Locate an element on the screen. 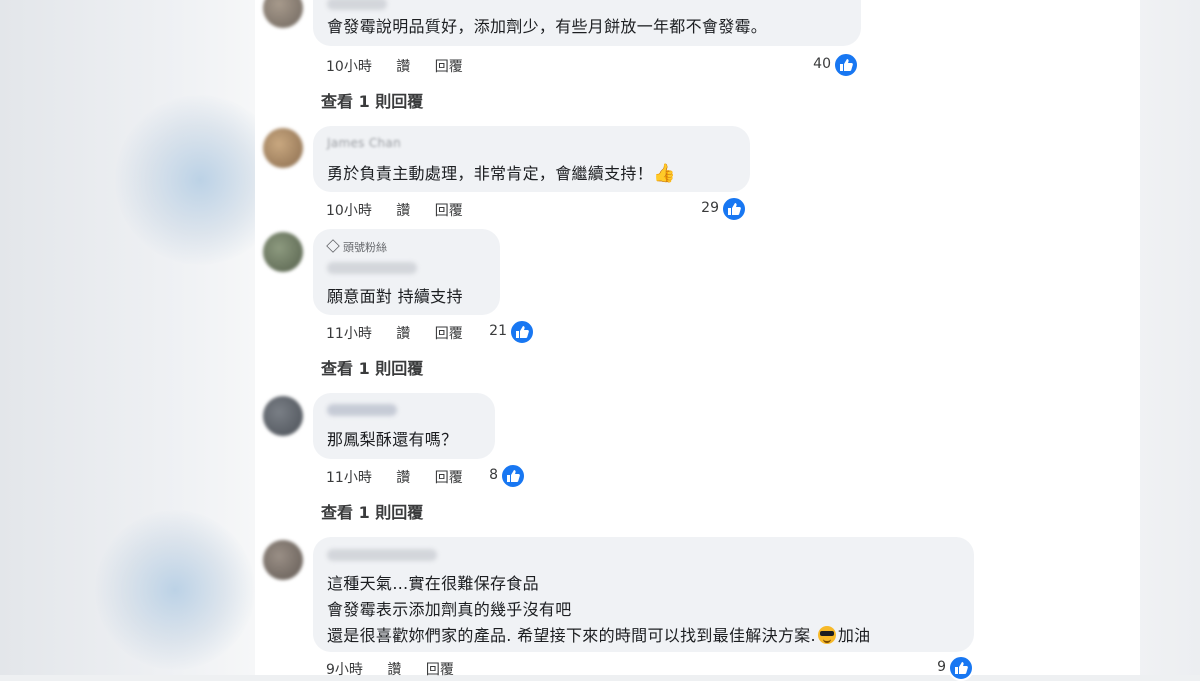  diamond-icon is located at coordinates (333, 246).